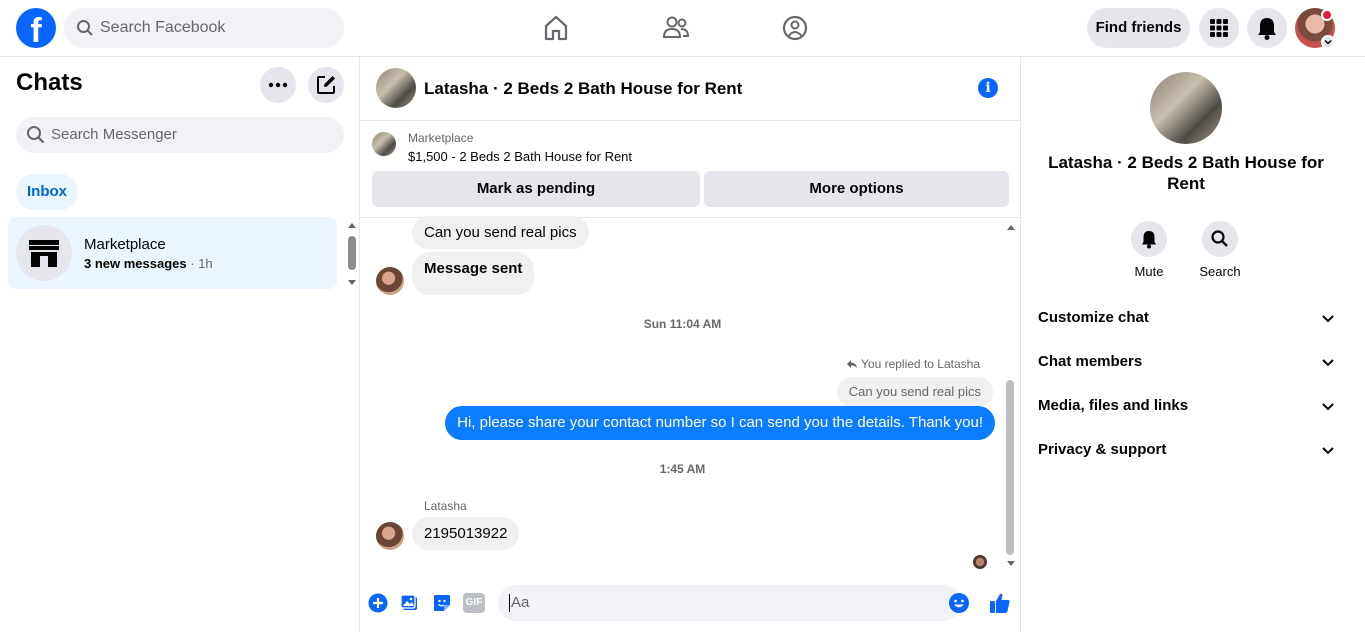 This screenshot has width=1365, height=632. What do you see at coordinates (856, 189) in the screenshot?
I see `more-options-button: More options` at bounding box center [856, 189].